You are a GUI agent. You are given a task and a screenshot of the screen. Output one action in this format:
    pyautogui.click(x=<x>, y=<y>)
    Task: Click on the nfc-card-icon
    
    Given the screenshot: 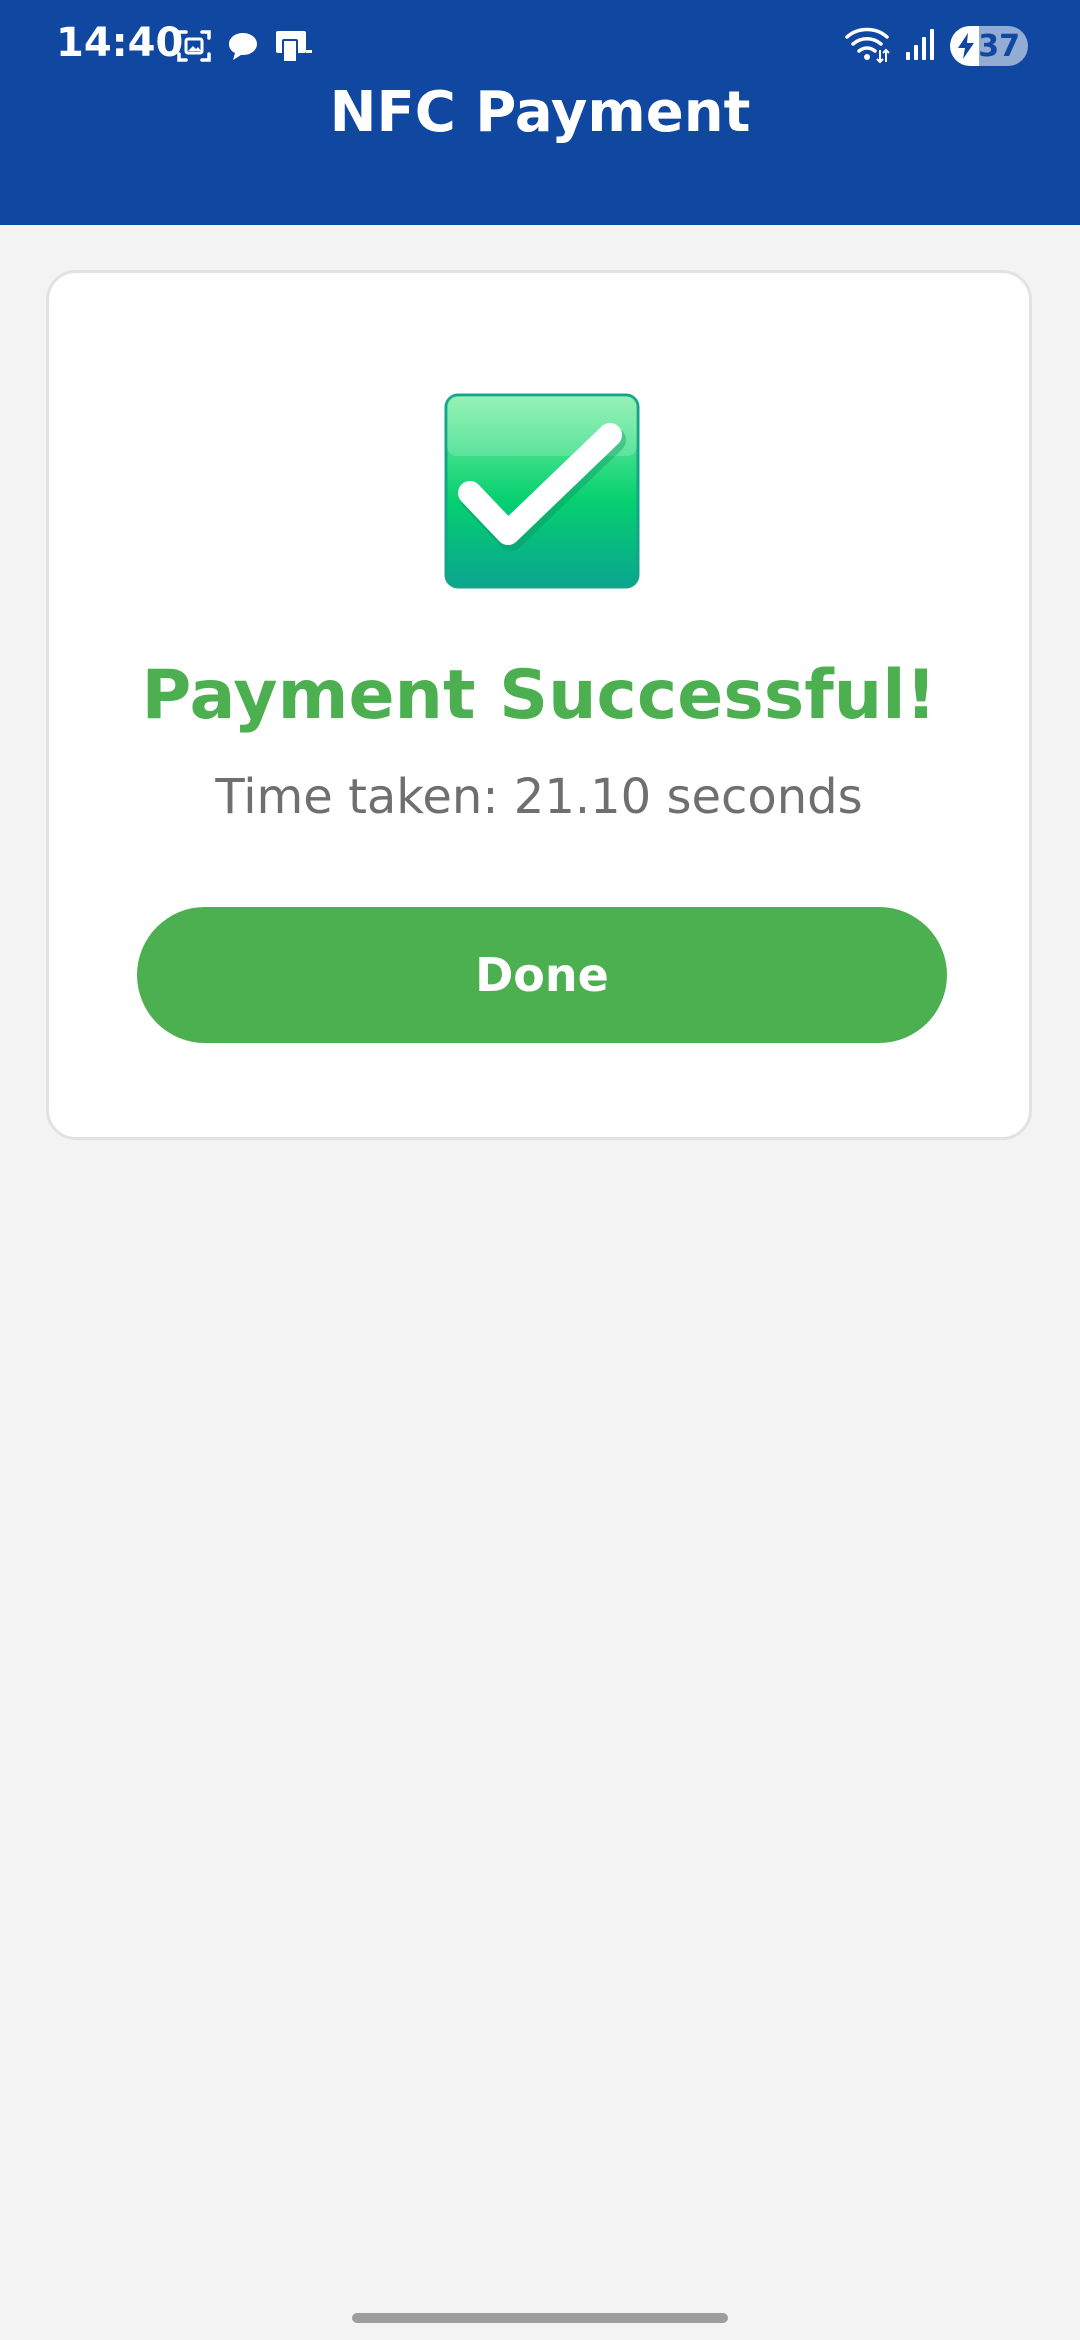 What is the action you would take?
    pyautogui.click(x=294, y=48)
    